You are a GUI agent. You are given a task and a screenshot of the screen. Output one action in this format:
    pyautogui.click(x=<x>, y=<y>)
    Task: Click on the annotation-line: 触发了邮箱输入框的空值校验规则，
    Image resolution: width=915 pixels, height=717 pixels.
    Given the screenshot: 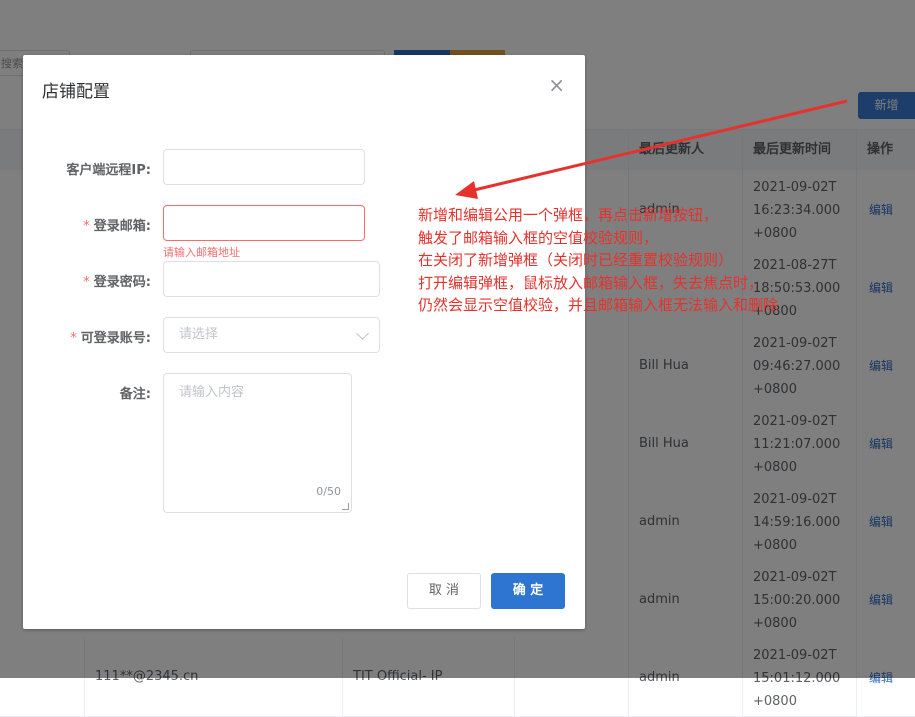 What is the action you would take?
    pyautogui.click(x=538, y=237)
    